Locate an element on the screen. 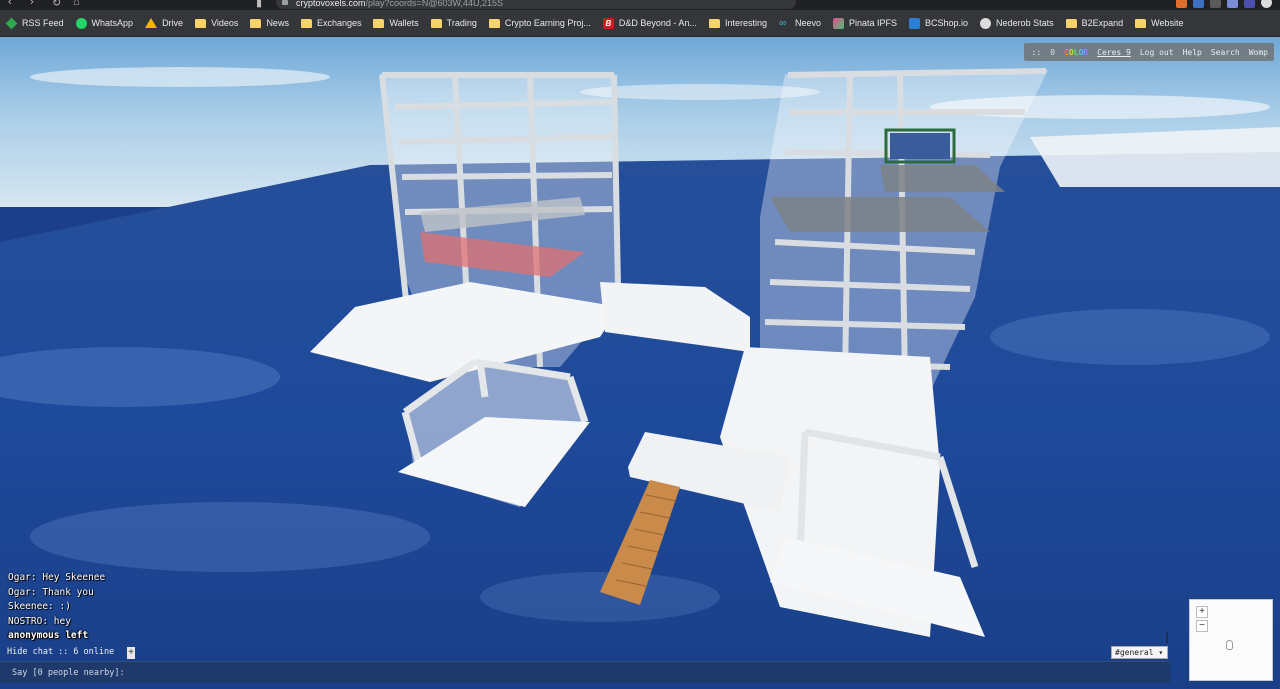 This screenshot has width=1280, height=689. bookmark-label: Interesting is located at coordinates (745, 23).